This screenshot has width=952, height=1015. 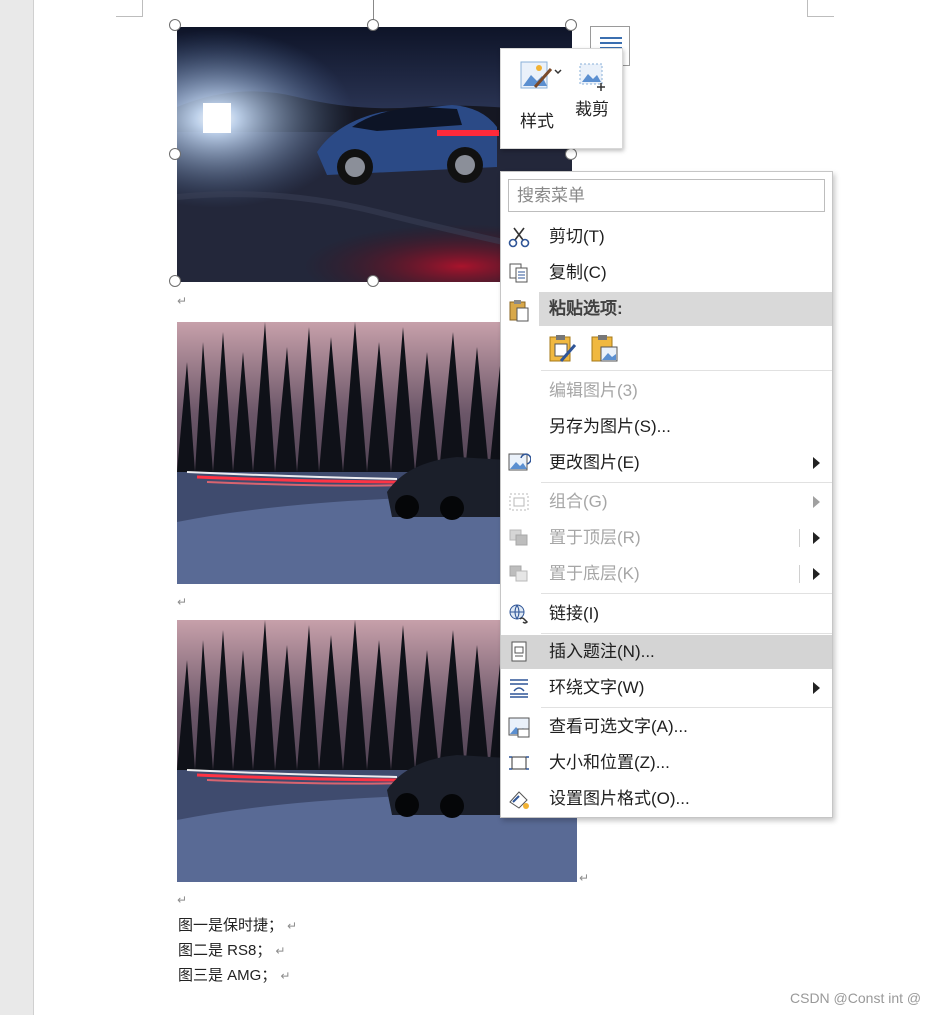 I want to click on menu-item-label: 编辑图片(3), so click(x=593, y=390).